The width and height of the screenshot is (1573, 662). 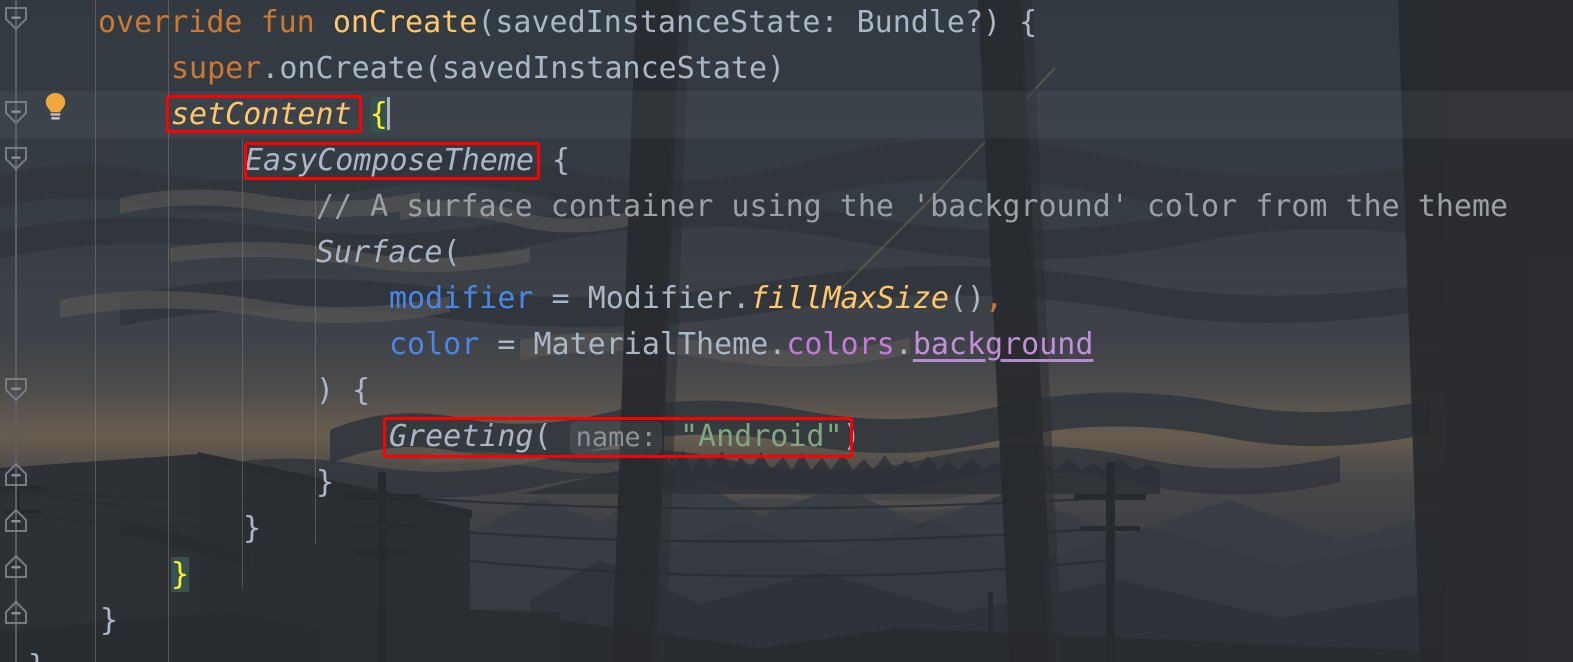 I want to click on code-token: "Android", so click(x=761, y=436).